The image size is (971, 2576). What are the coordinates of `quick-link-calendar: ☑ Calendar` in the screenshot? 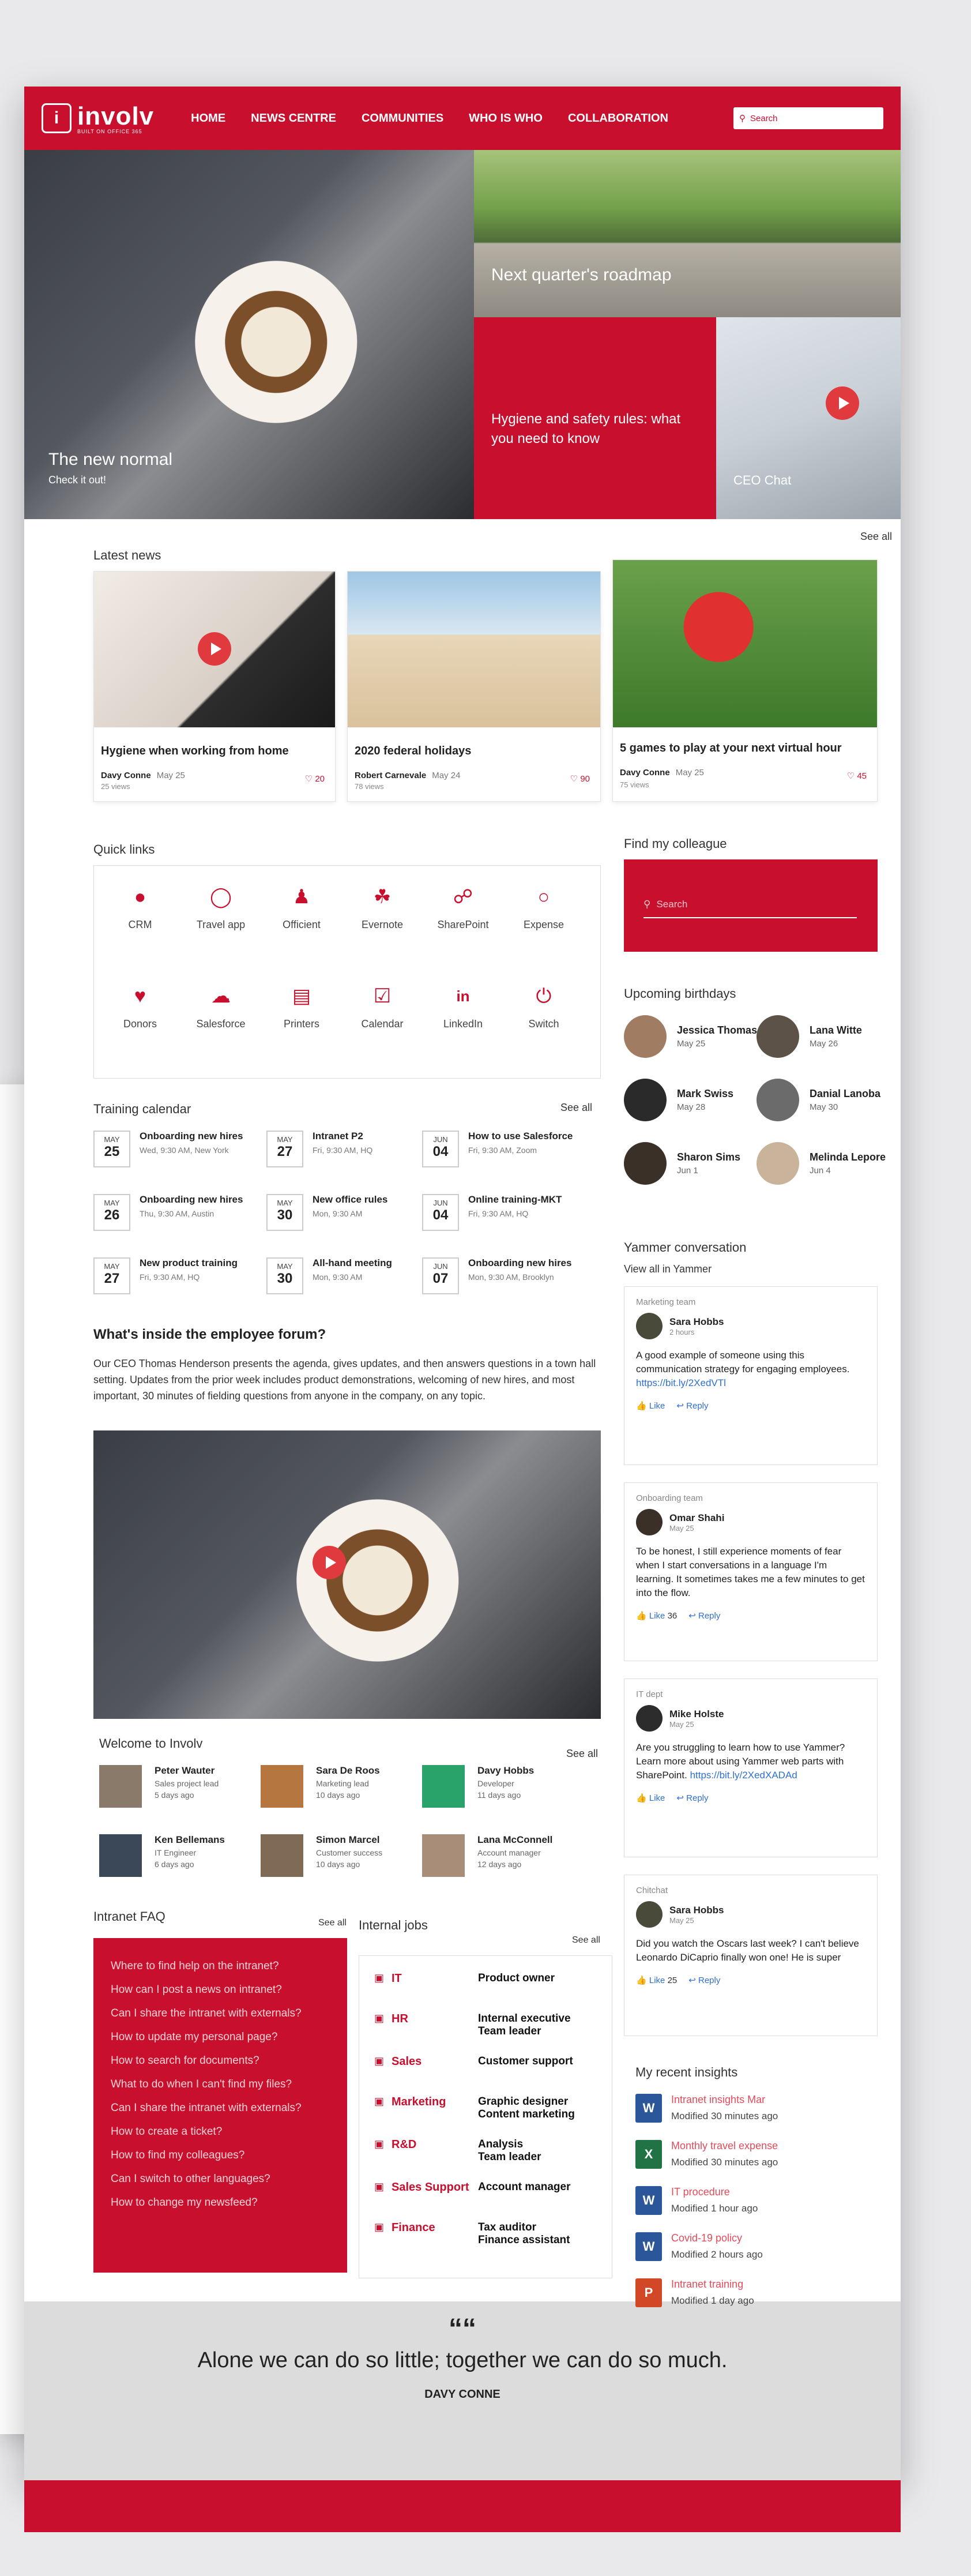 It's located at (382, 1005).